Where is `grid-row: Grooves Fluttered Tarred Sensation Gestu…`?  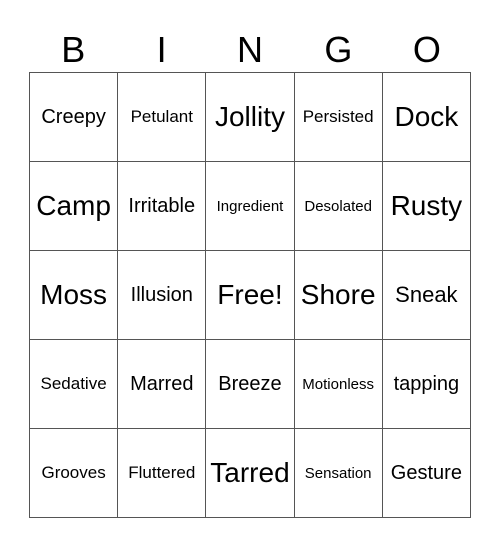 grid-row: Grooves Fluttered Tarred Sensation Gestu… is located at coordinates (250, 473).